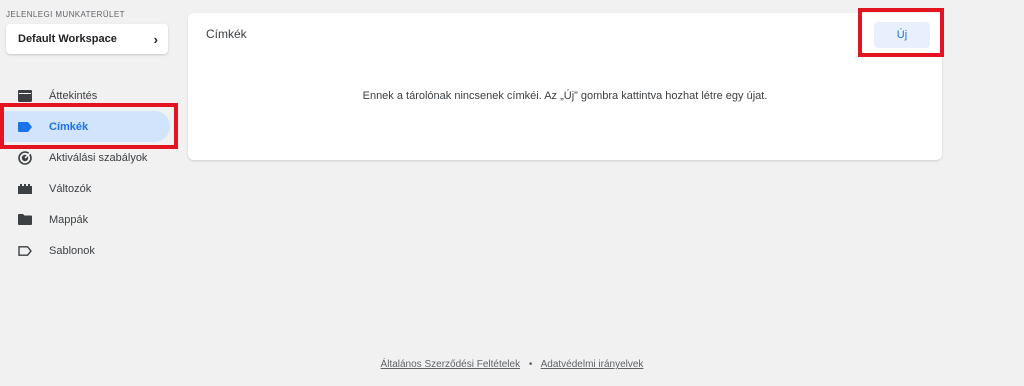 This screenshot has width=1024, height=386. What do you see at coordinates (592, 364) in the screenshot?
I see `privacy-link: Adatvédelmi irányelvek` at bounding box center [592, 364].